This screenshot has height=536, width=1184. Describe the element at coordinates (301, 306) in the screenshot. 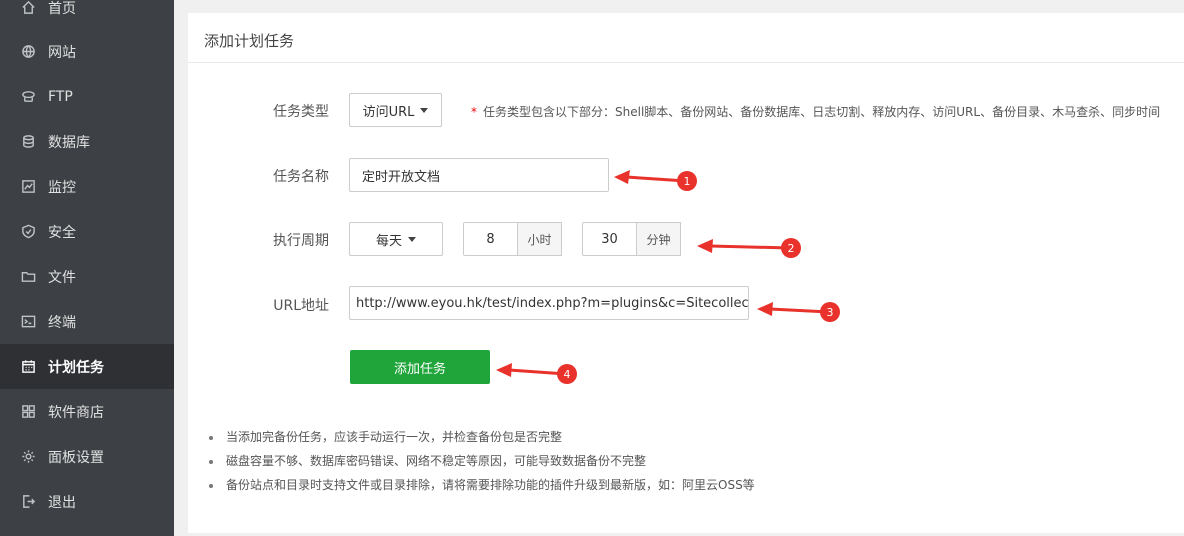

I see `url-label: URL地址` at that location.